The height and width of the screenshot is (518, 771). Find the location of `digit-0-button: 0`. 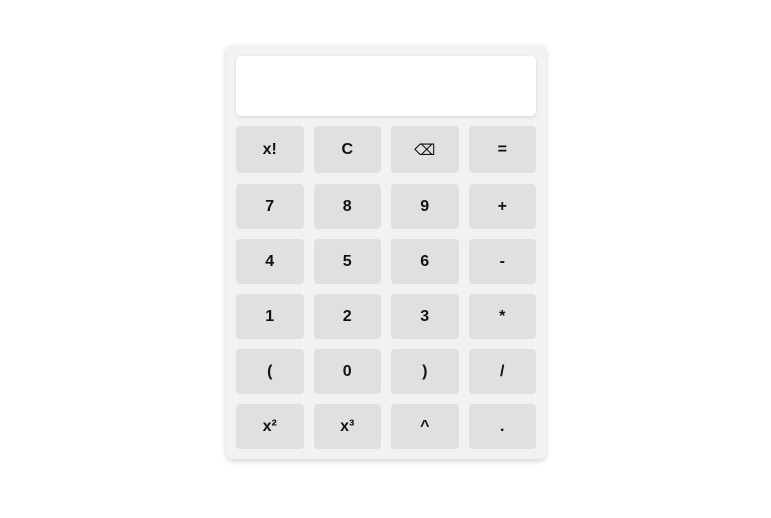

digit-0-button: 0 is located at coordinates (347, 371).